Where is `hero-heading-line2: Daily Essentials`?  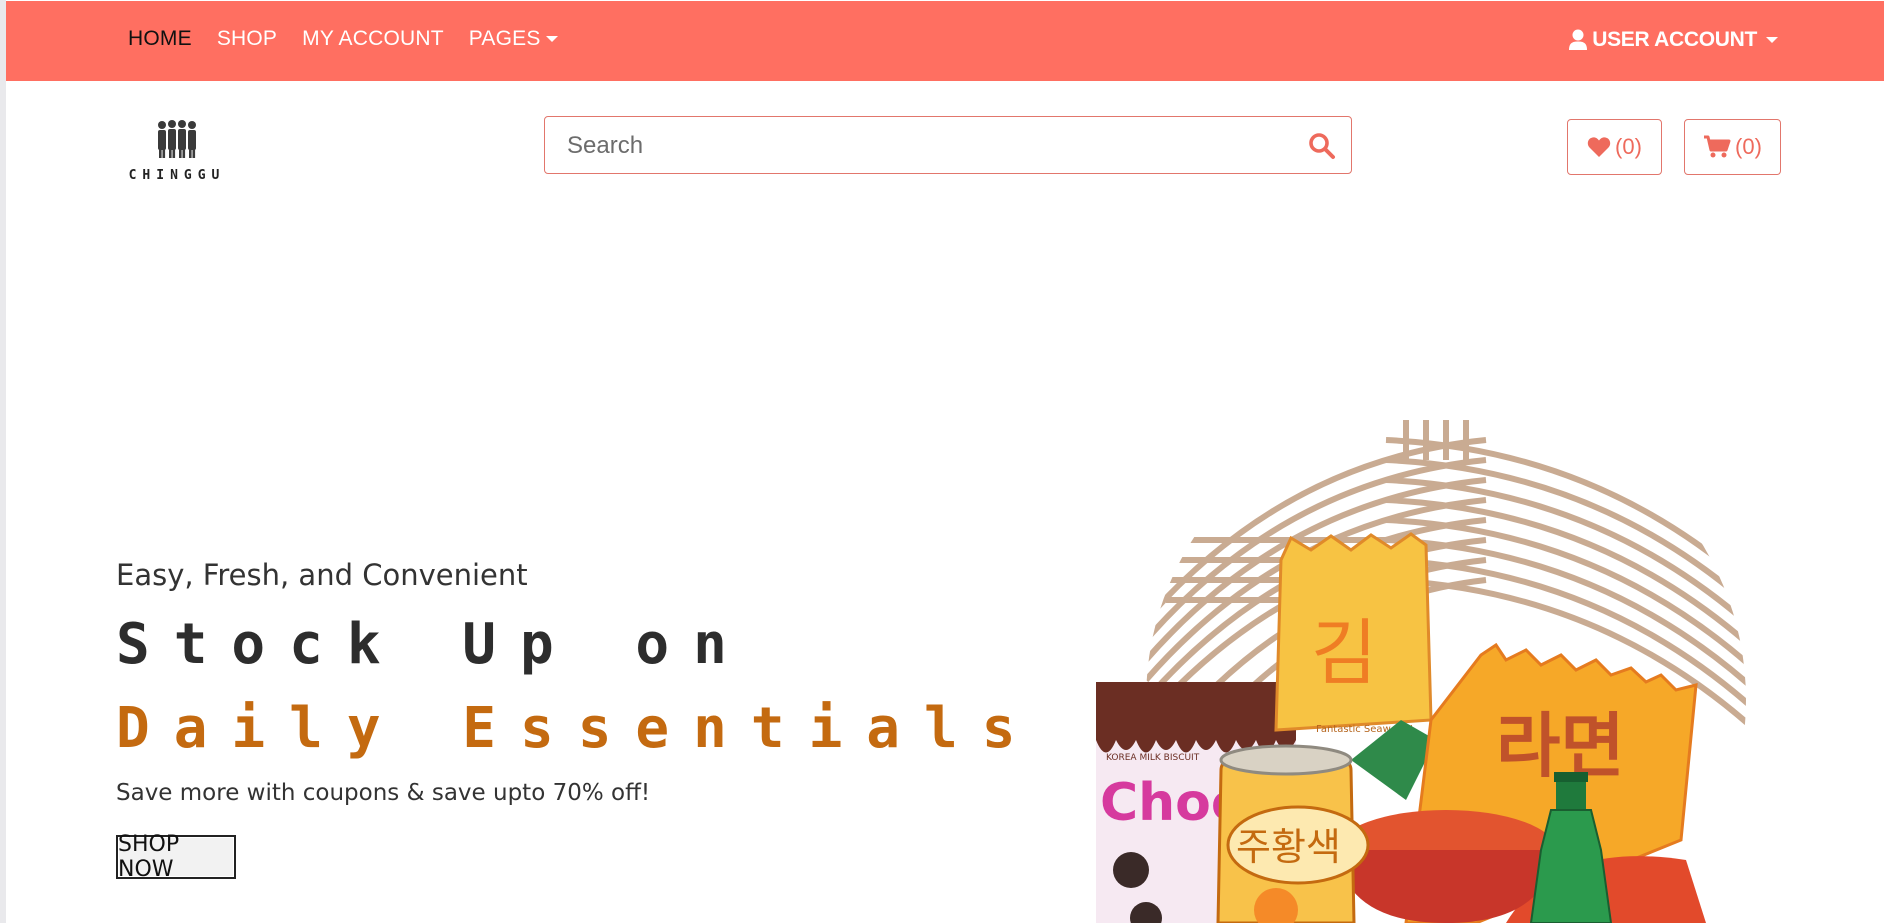
hero-heading-line2: Daily Essentials is located at coordinates (578, 728).